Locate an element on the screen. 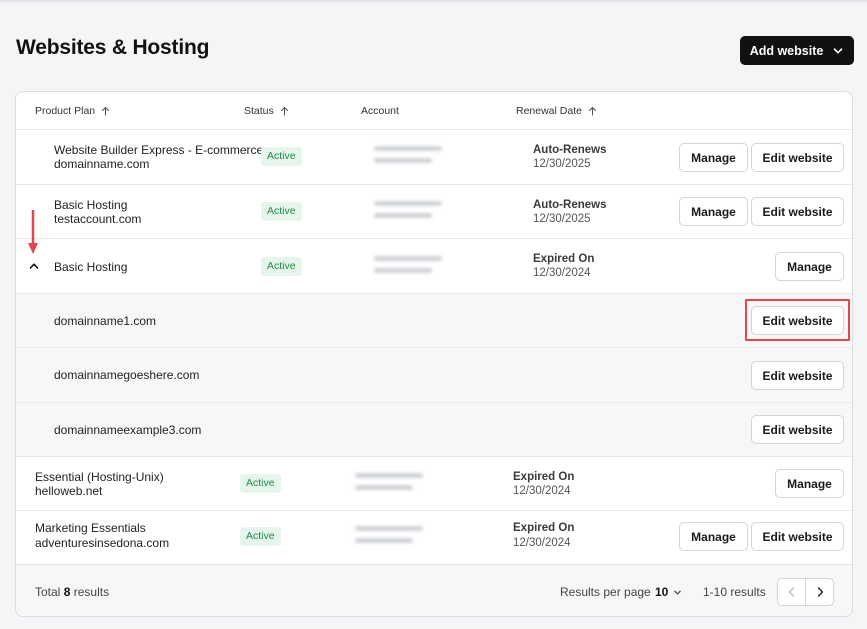 Image resolution: width=867 pixels, height=629 pixels. arrow-down-icon is located at coordinates (33, 232).